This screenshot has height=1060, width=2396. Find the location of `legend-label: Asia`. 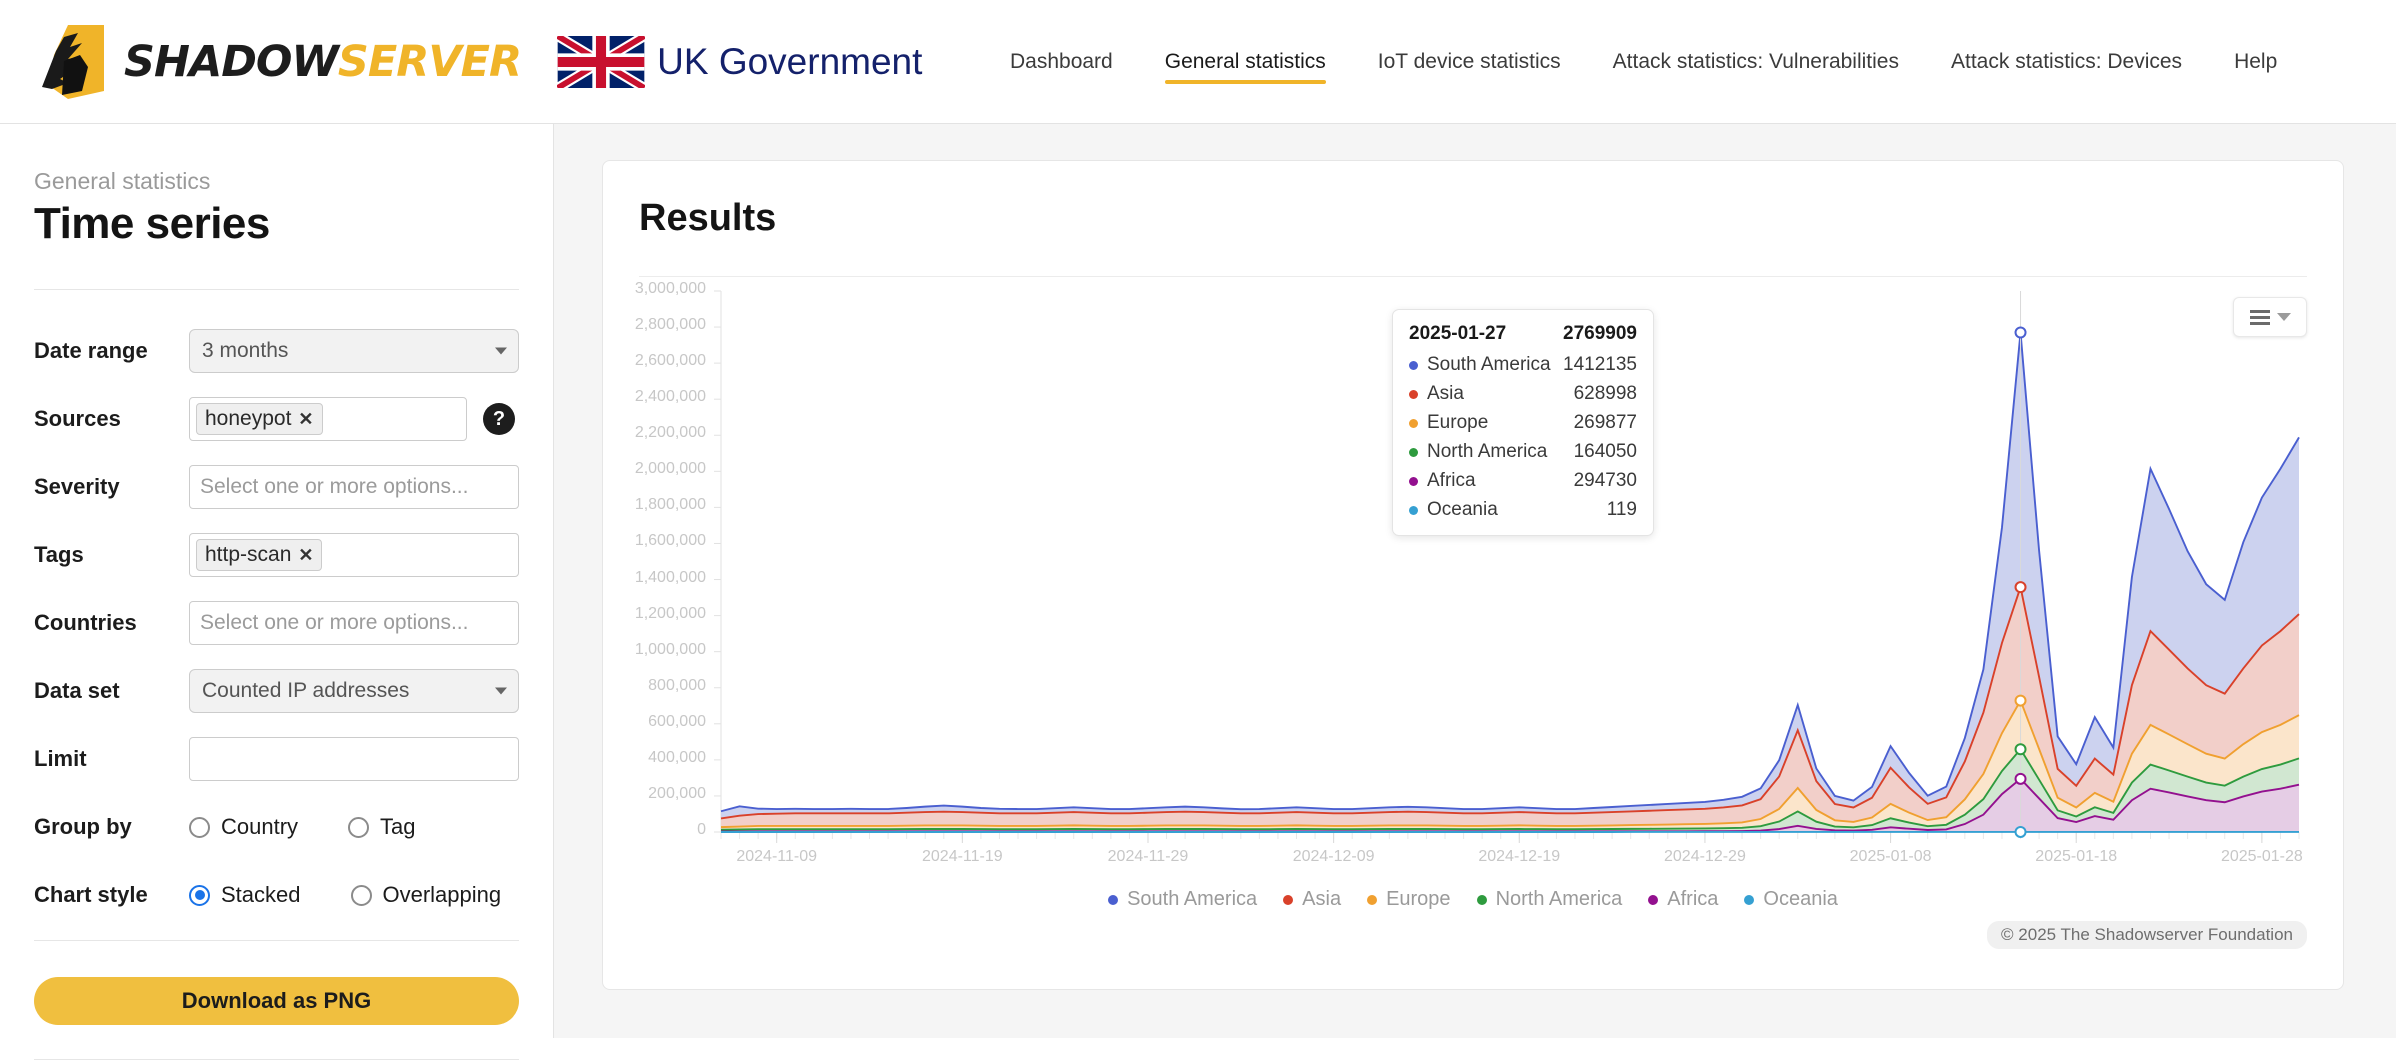

legend-label: Asia is located at coordinates (1321, 899).